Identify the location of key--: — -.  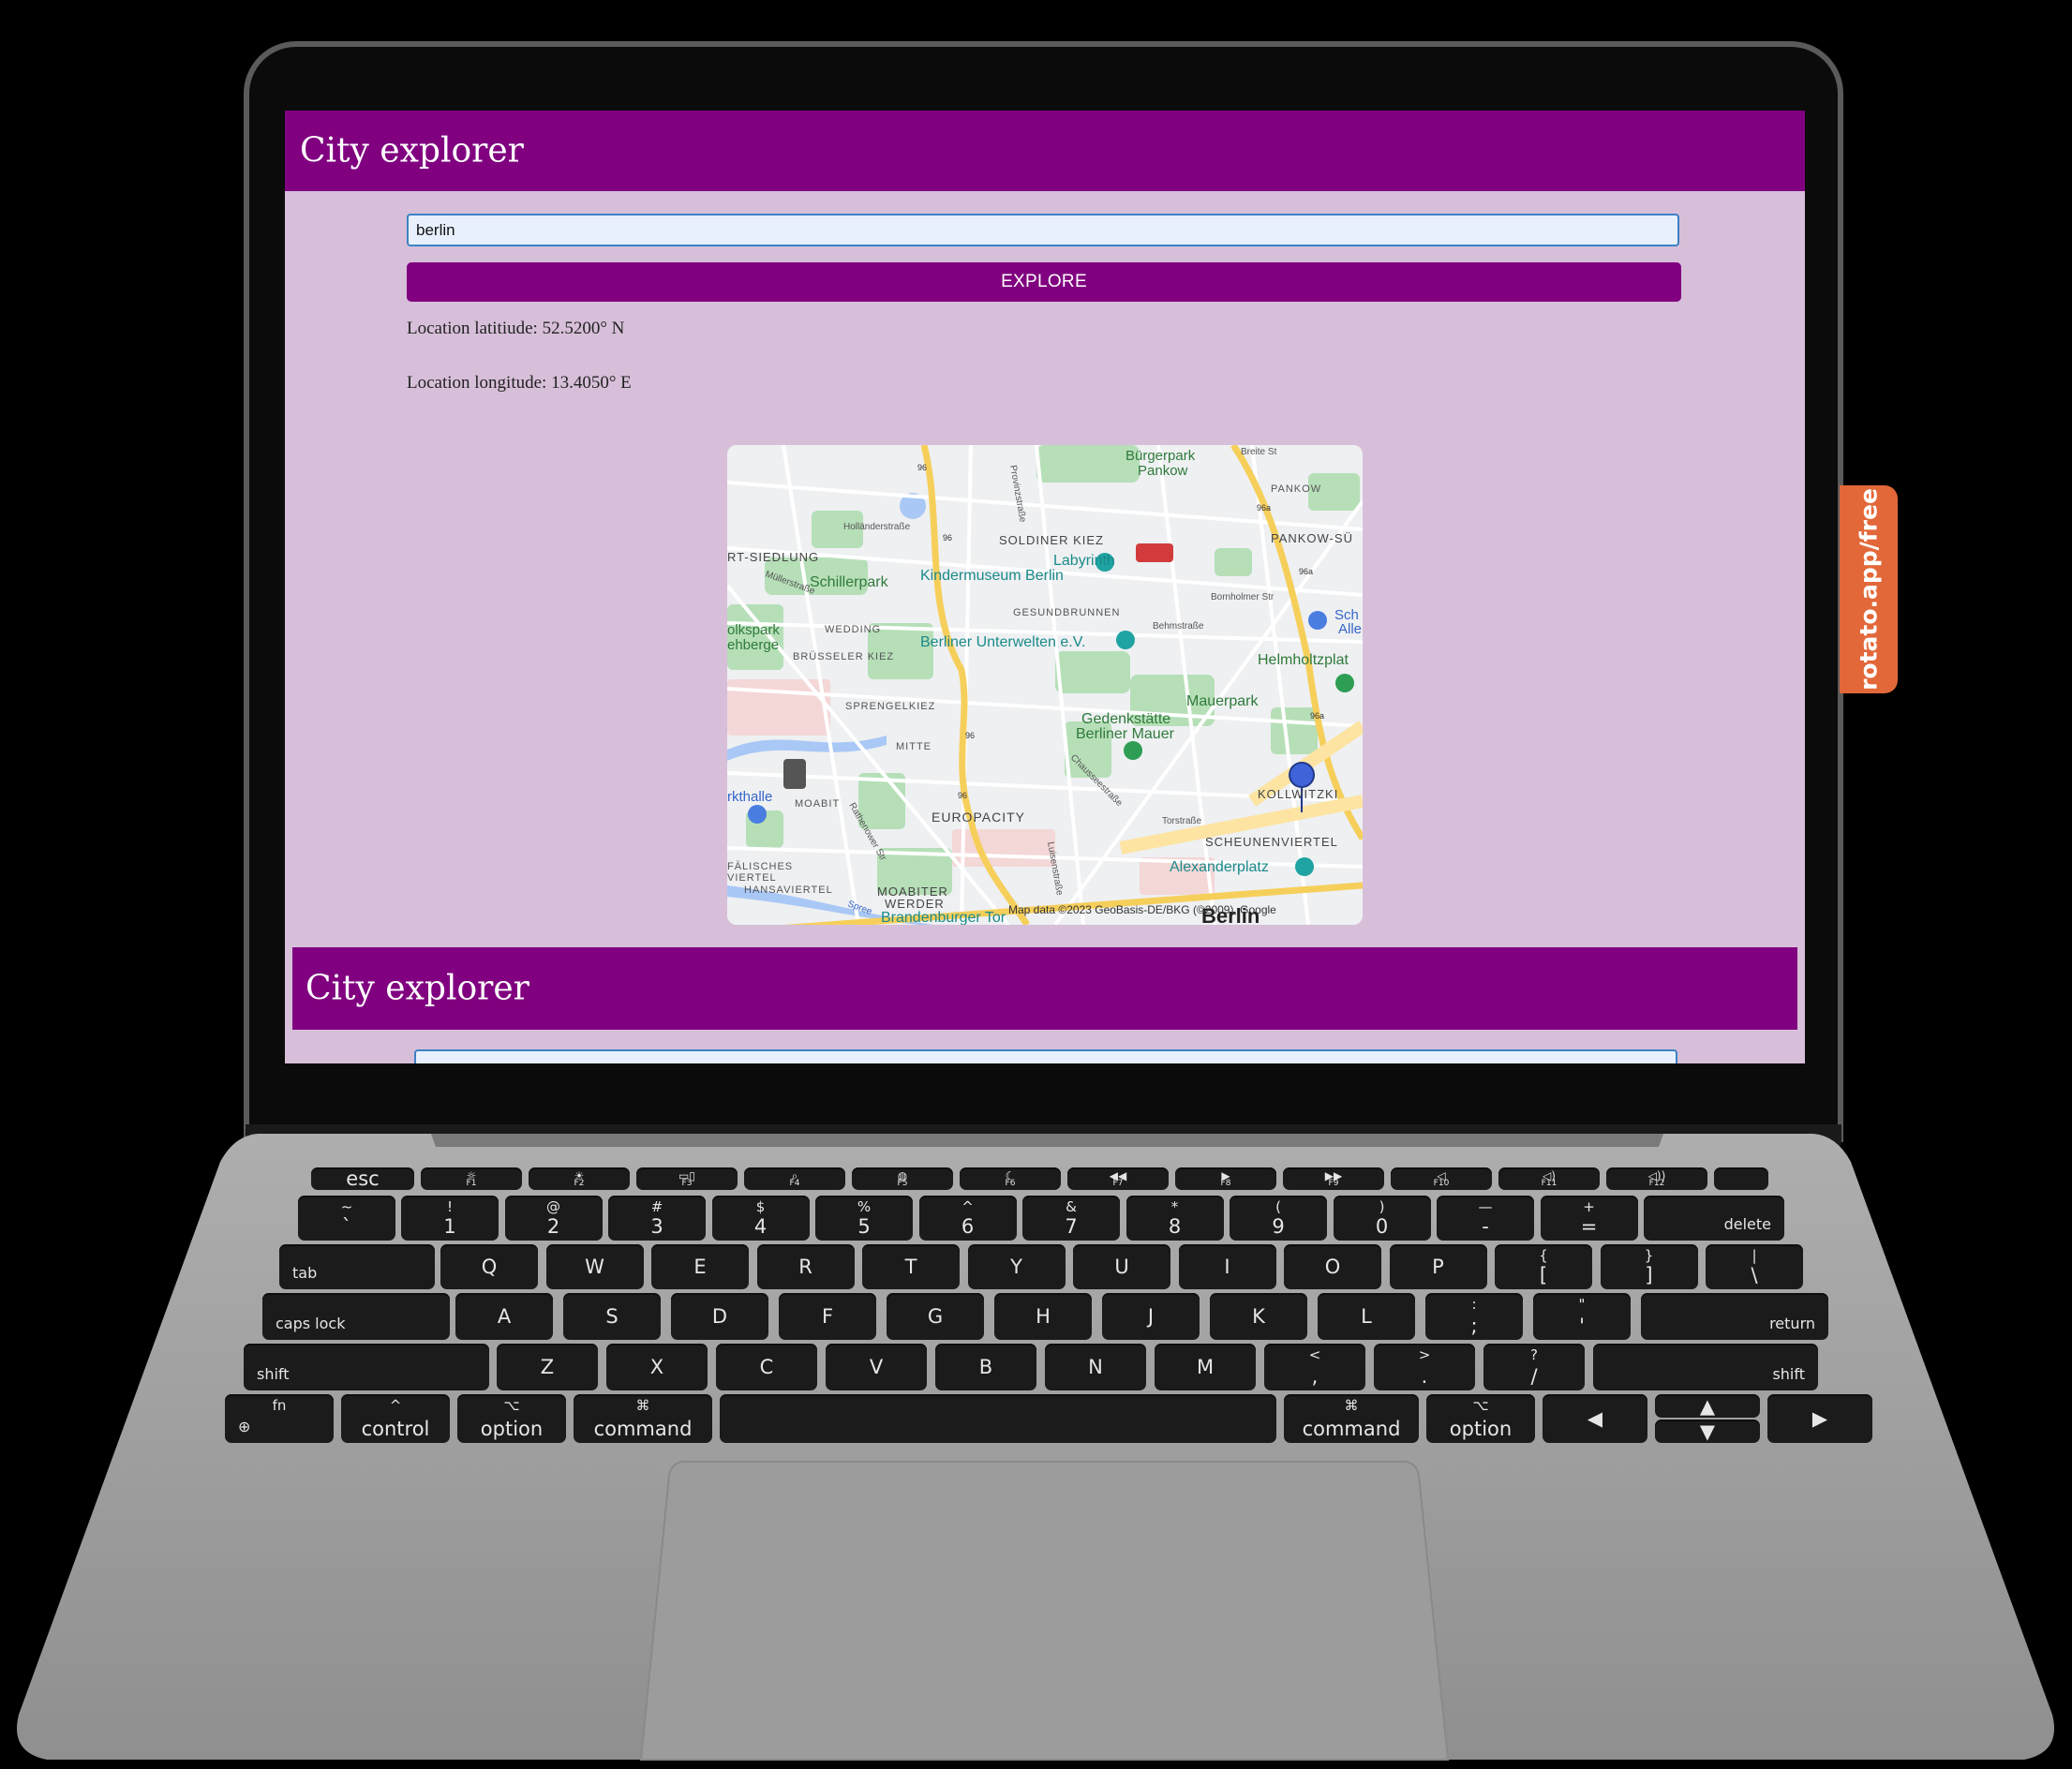
(1485, 1218).